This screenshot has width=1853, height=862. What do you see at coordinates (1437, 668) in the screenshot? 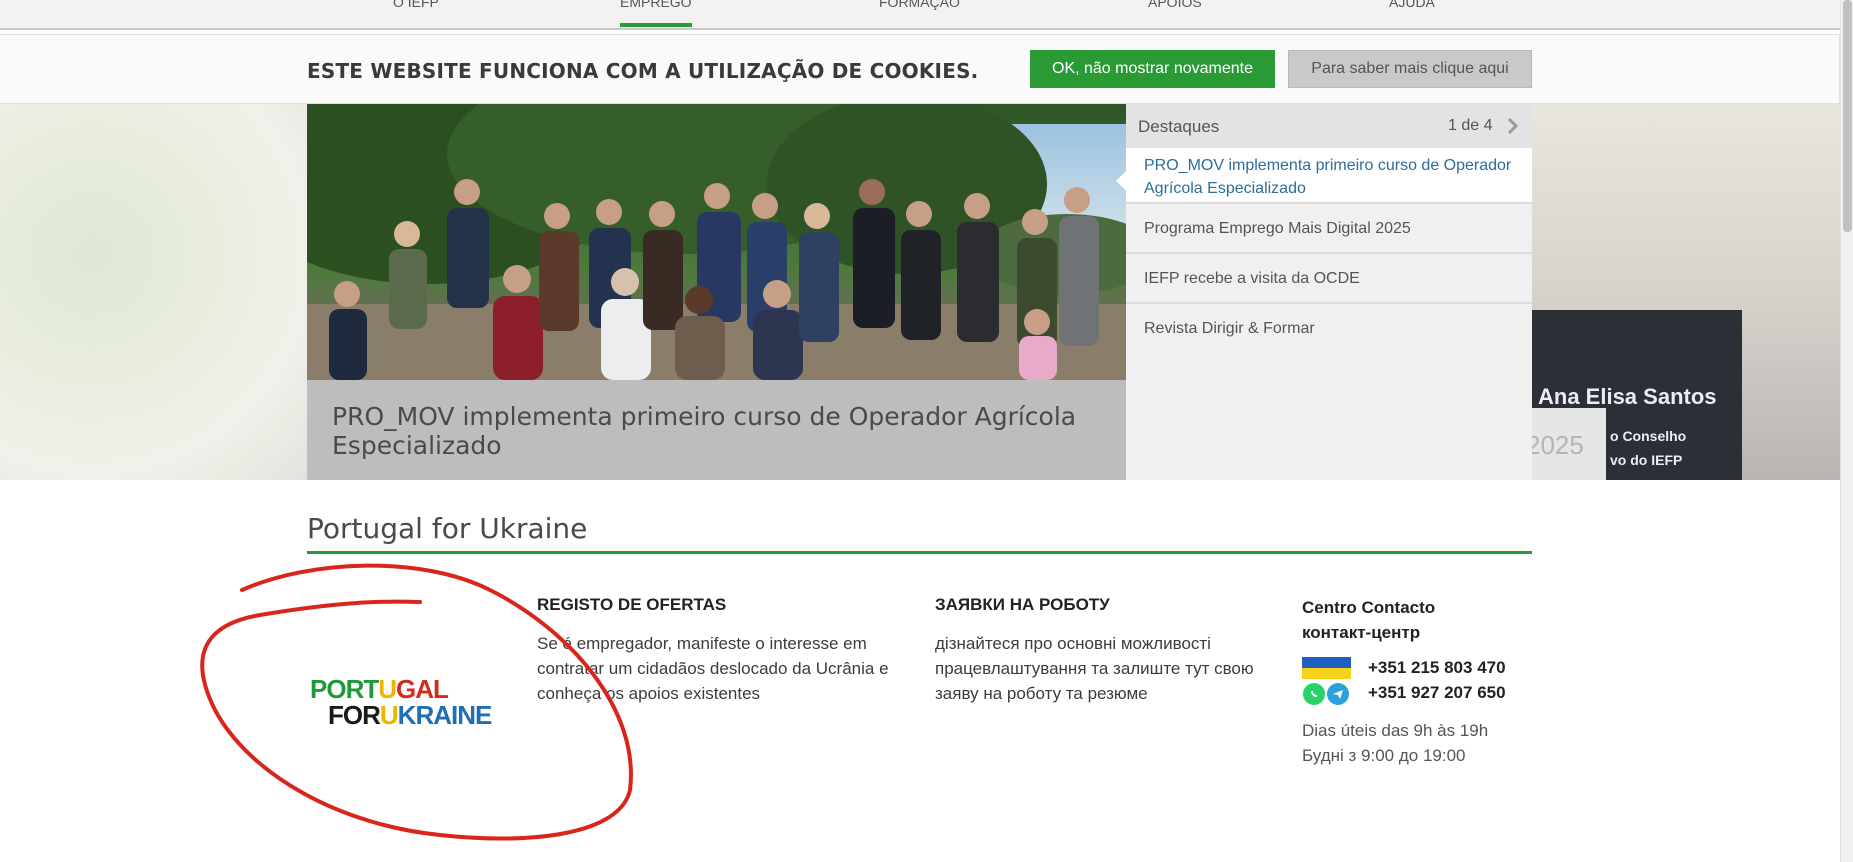
I see `phone-number-1: +351 215 803 470` at bounding box center [1437, 668].